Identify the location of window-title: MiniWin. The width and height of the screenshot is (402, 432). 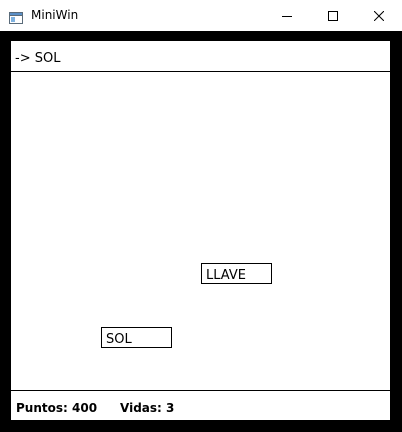
(55, 15).